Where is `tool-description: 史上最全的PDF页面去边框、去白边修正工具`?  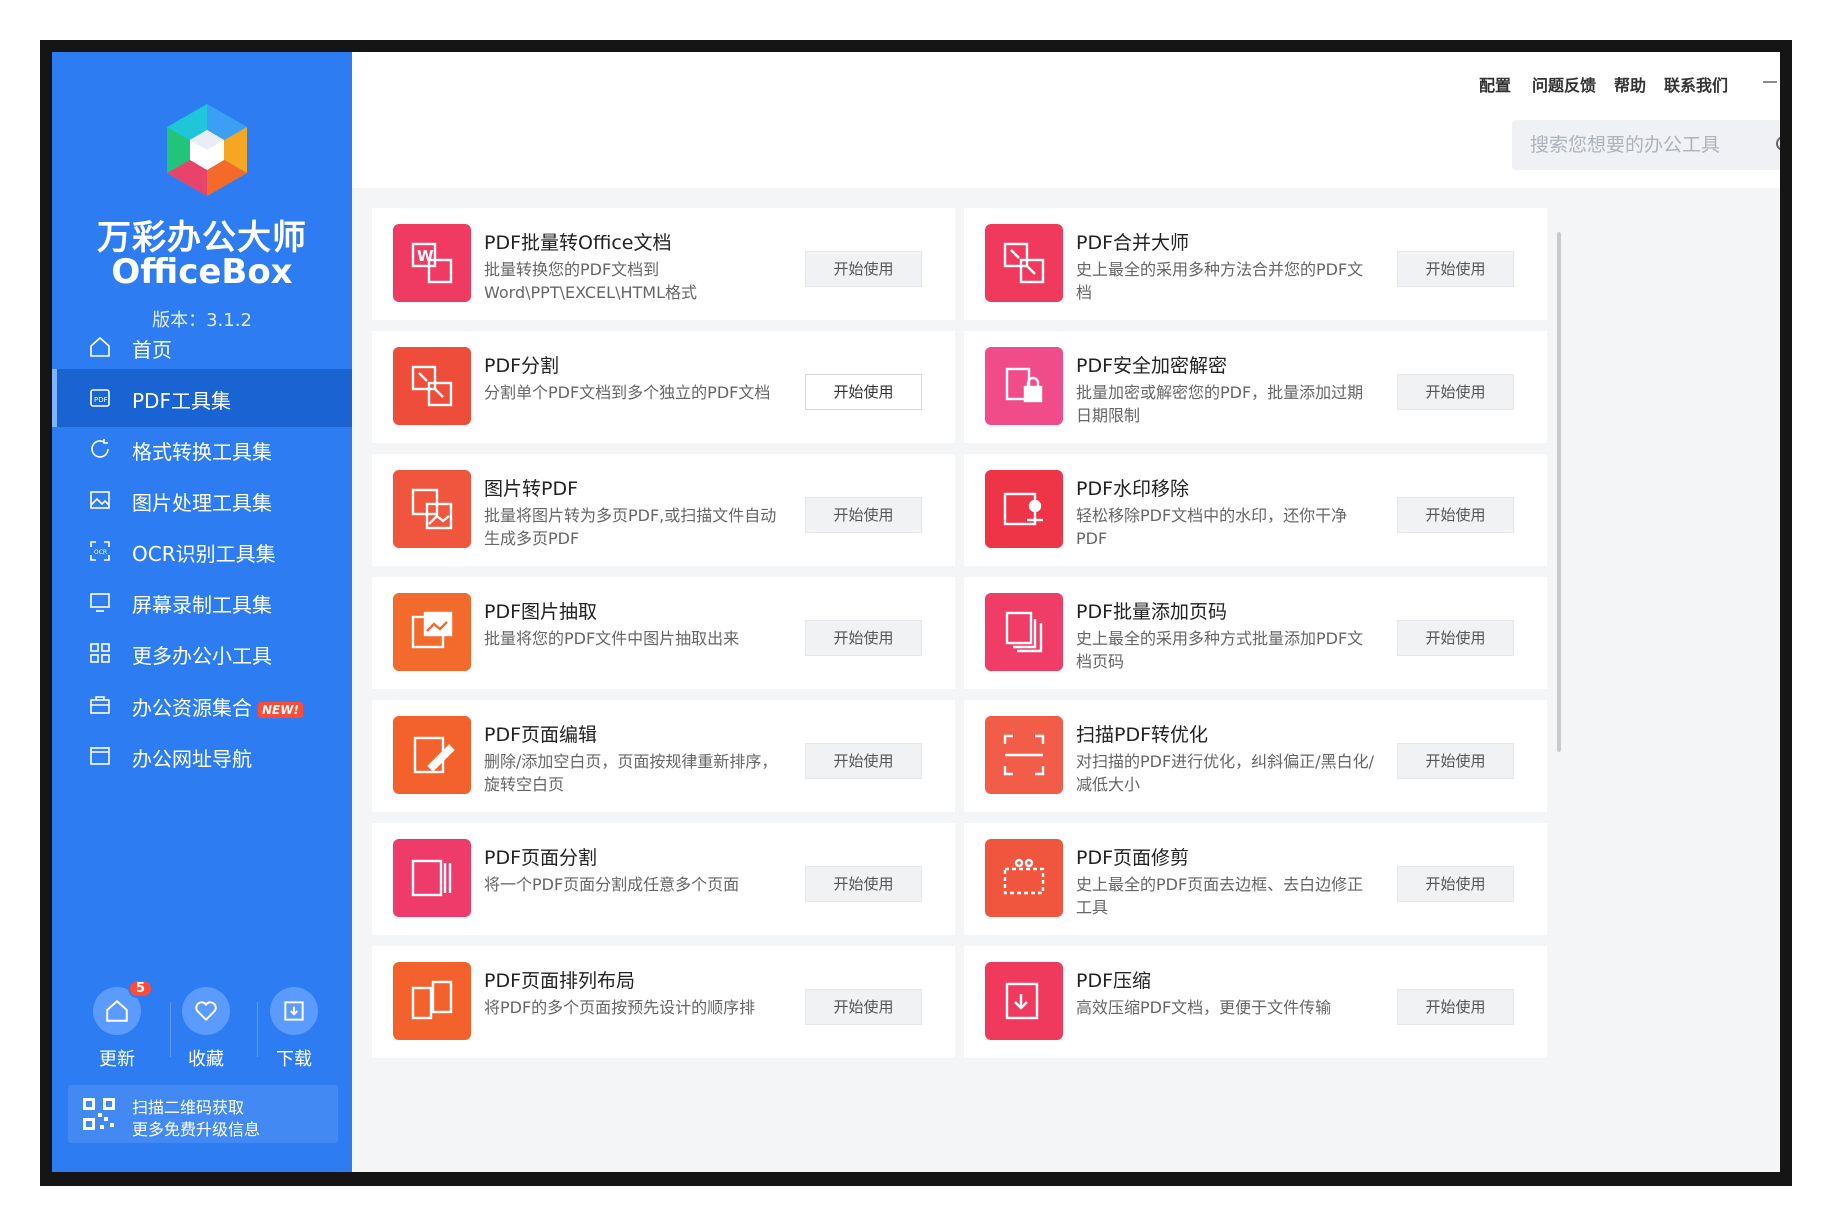 tool-description: 史上最全的PDF页面去边框、去白边修正工具 is located at coordinates (1220, 896).